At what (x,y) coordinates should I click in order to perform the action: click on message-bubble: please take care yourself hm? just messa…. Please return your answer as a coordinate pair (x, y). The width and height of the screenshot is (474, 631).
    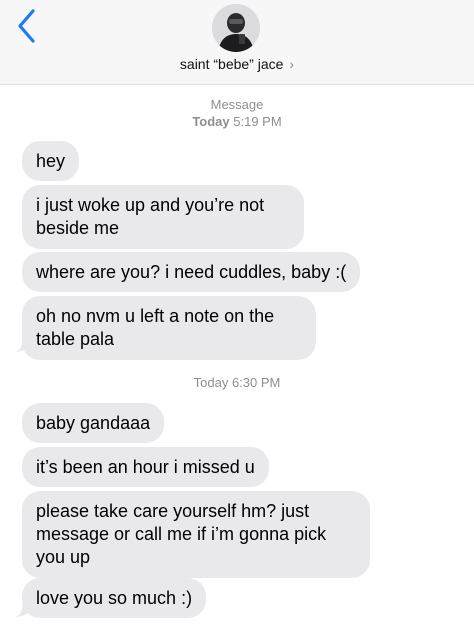
    Looking at the image, I should click on (196, 534).